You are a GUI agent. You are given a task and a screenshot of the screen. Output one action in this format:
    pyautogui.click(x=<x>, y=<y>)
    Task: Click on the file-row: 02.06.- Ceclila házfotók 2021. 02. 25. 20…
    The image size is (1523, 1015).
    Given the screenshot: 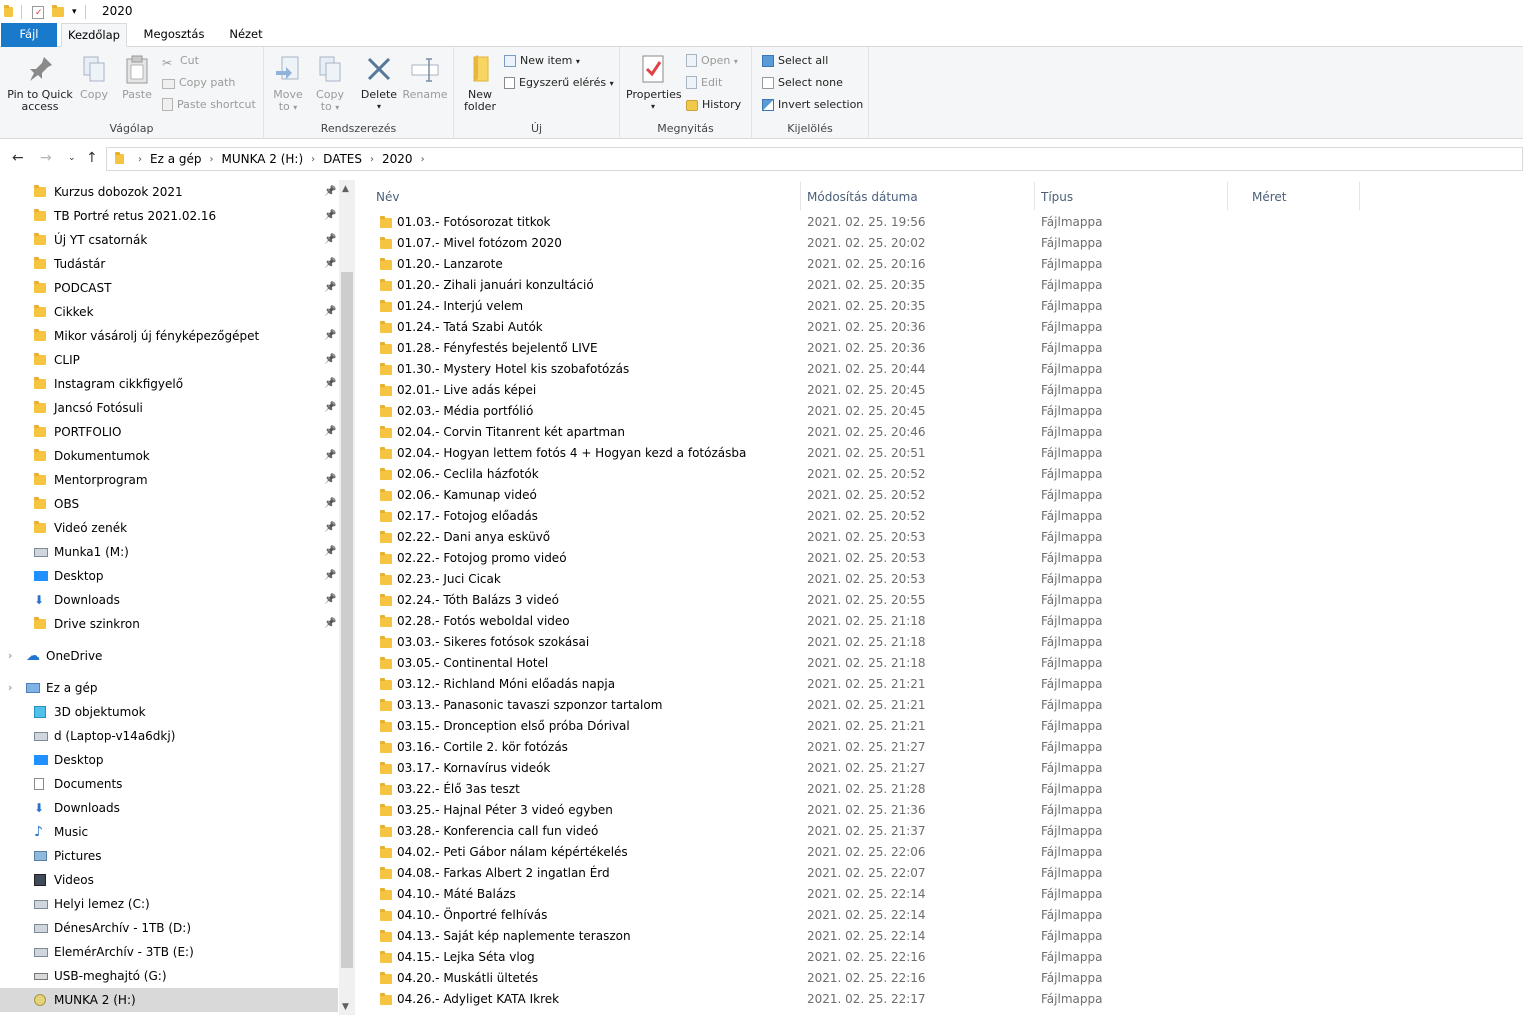 What is the action you would take?
    pyautogui.click(x=860, y=474)
    